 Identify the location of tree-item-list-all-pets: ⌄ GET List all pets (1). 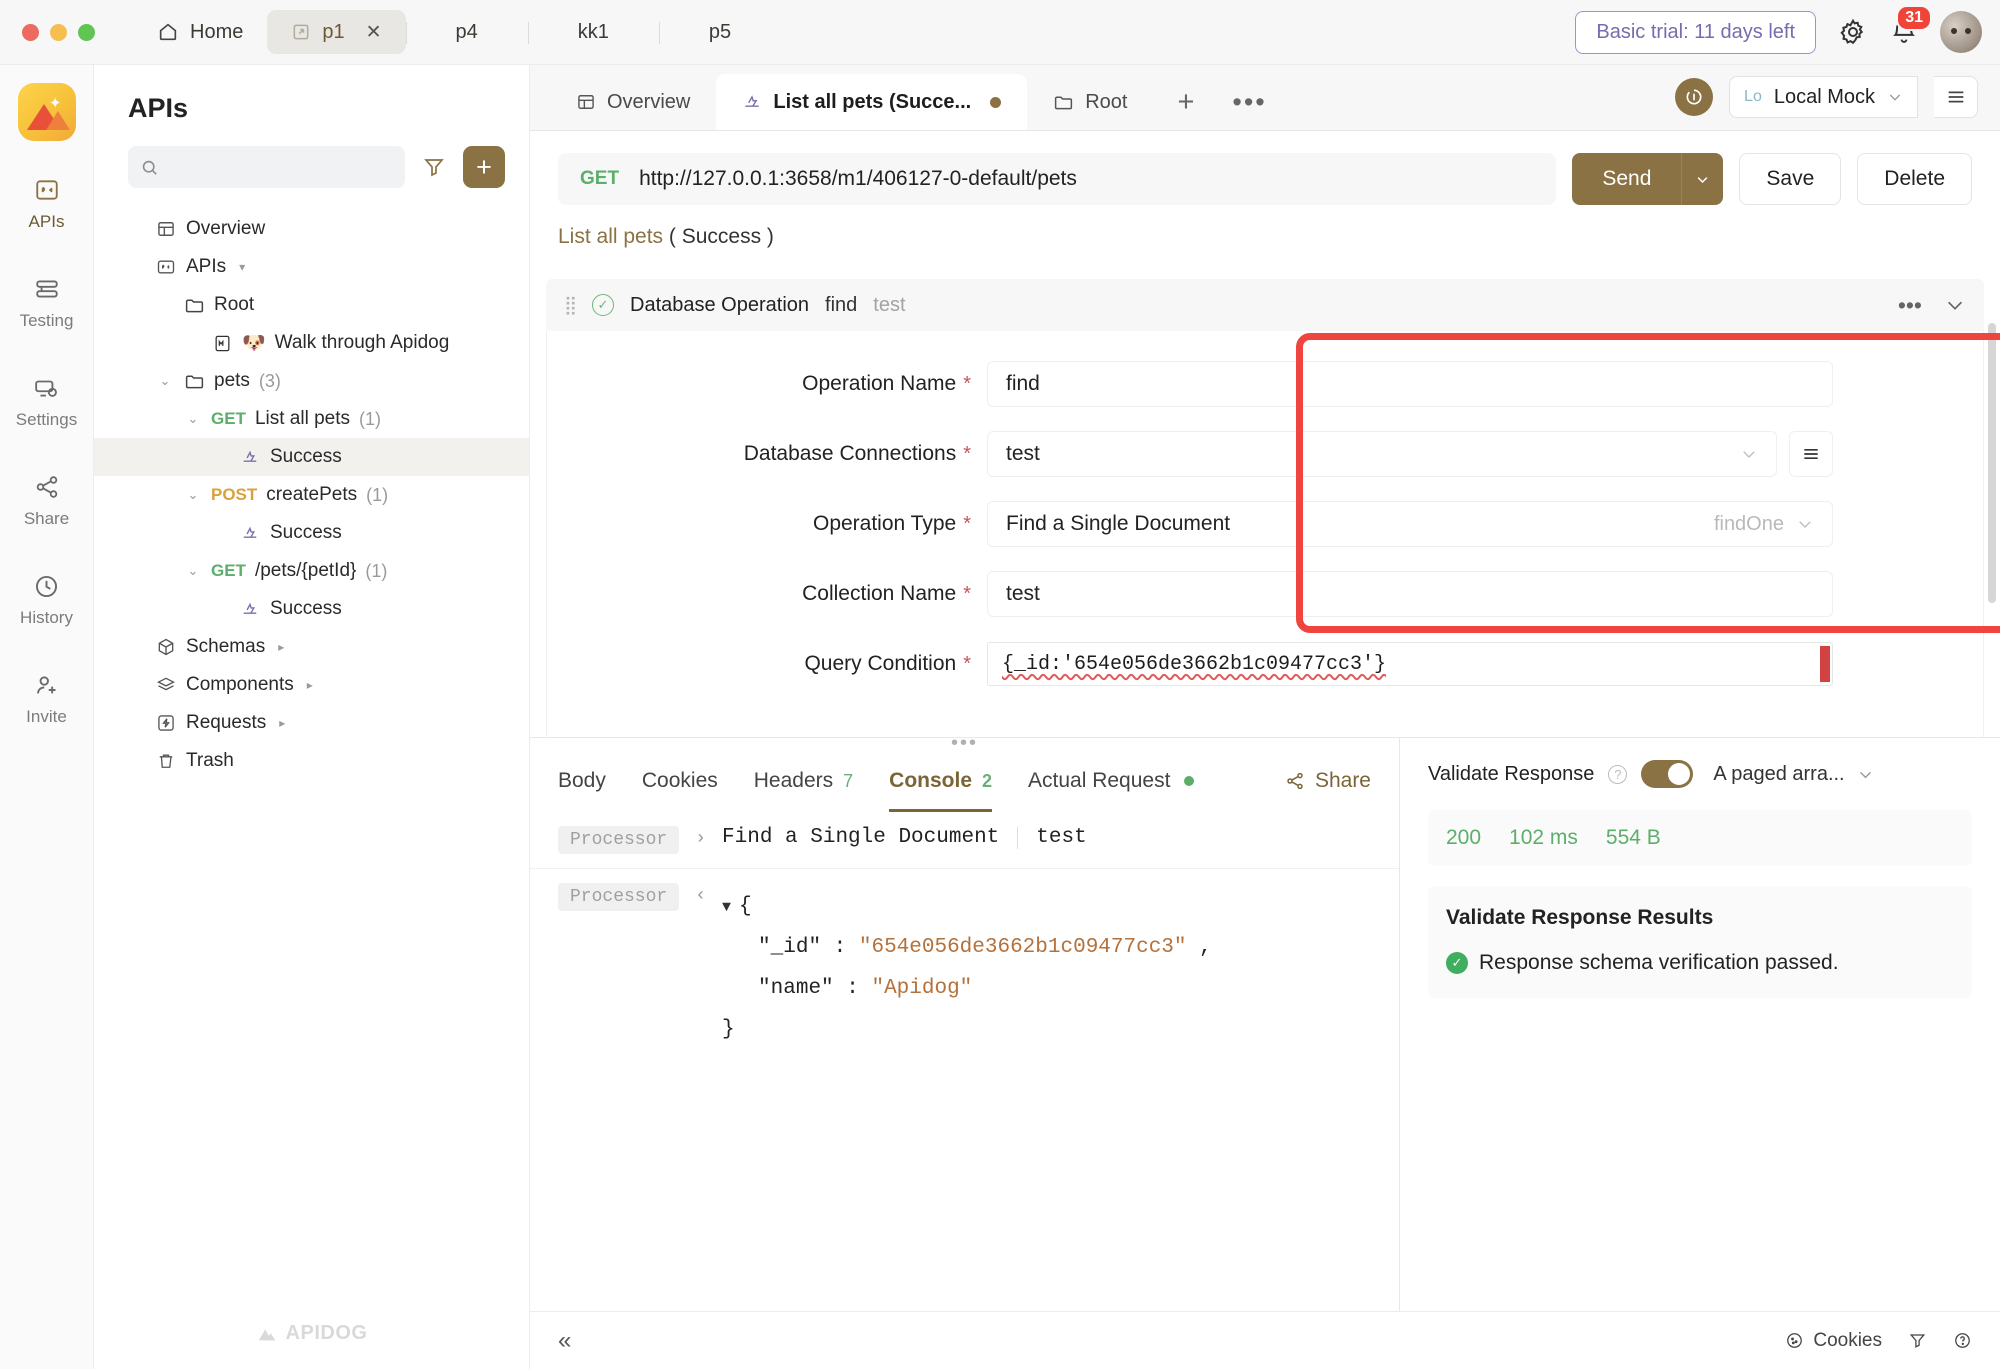
(311, 419).